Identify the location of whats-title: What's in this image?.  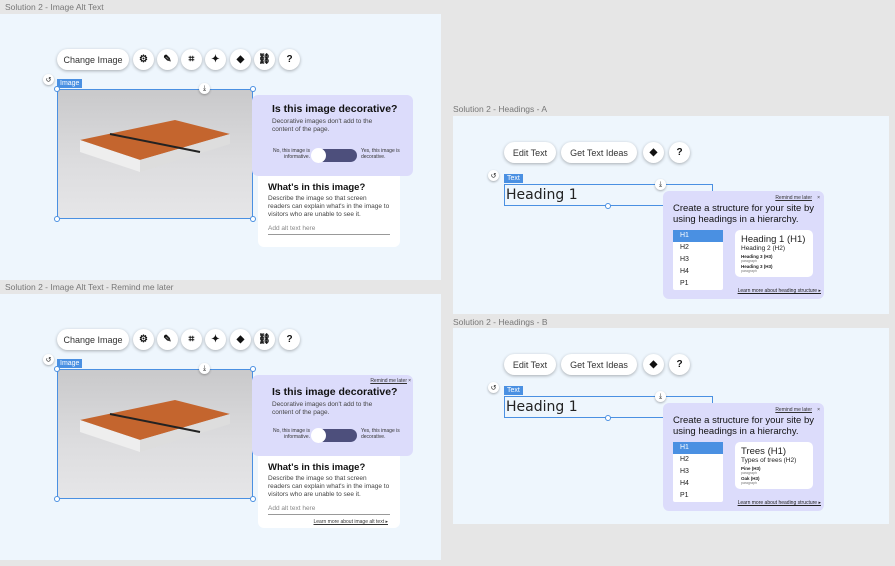
(317, 467).